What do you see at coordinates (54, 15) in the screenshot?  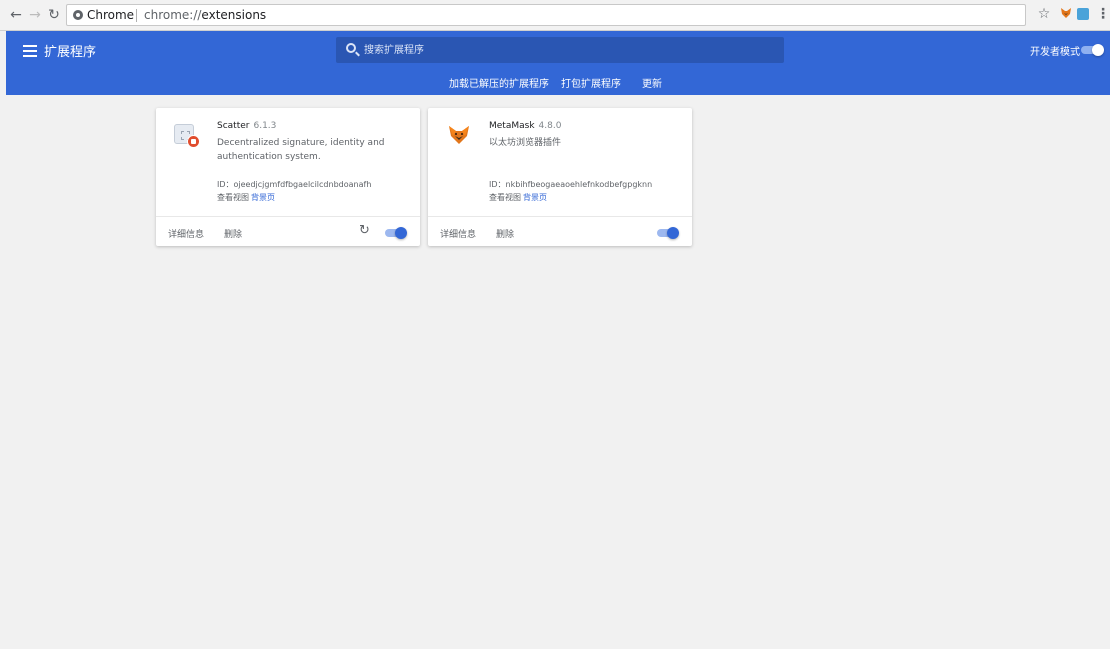 I see `reload-icon: ↻` at bounding box center [54, 15].